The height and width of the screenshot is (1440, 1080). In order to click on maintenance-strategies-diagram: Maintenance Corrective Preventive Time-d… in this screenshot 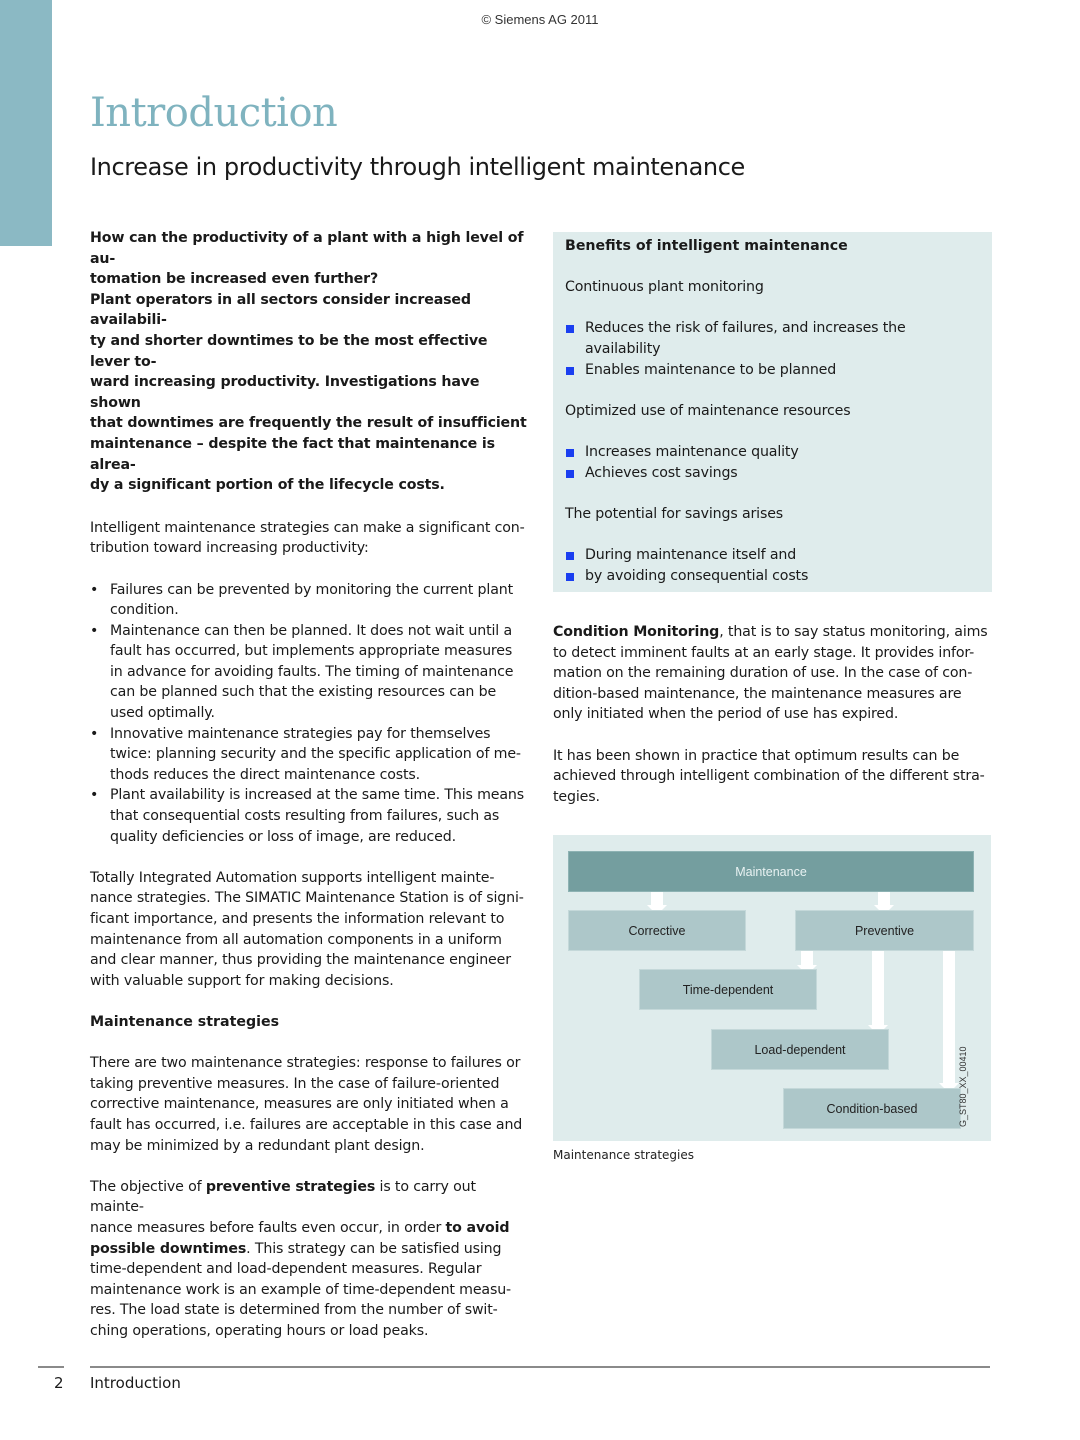, I will do `click(772, 988)`.